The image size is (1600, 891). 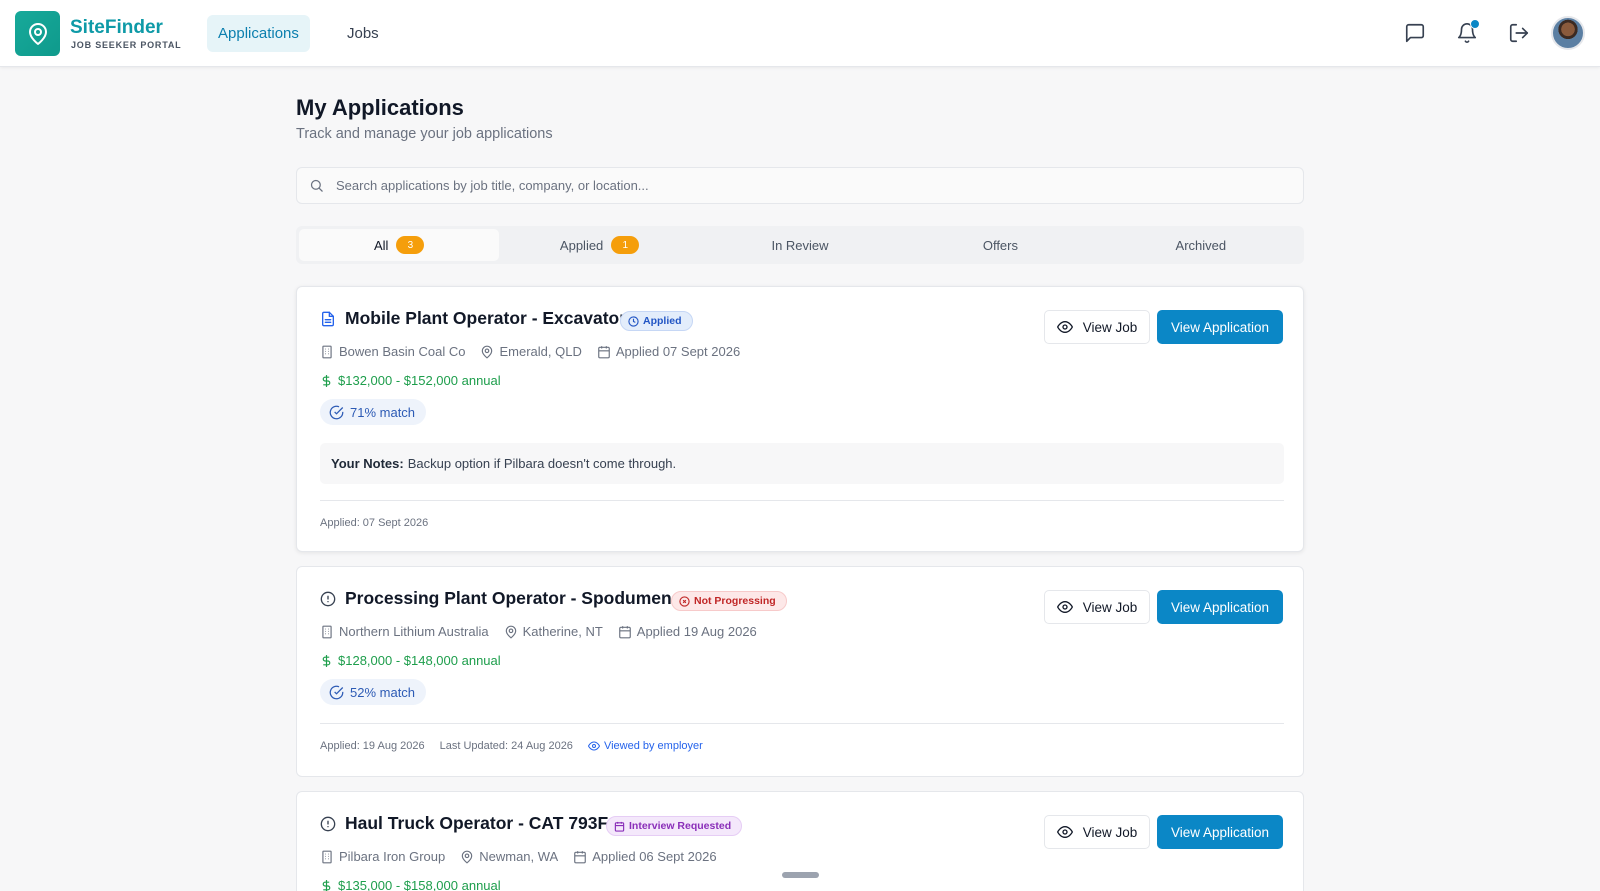 I want to click on filter-tab-archived: Archived, so click(x=1201, y=245).